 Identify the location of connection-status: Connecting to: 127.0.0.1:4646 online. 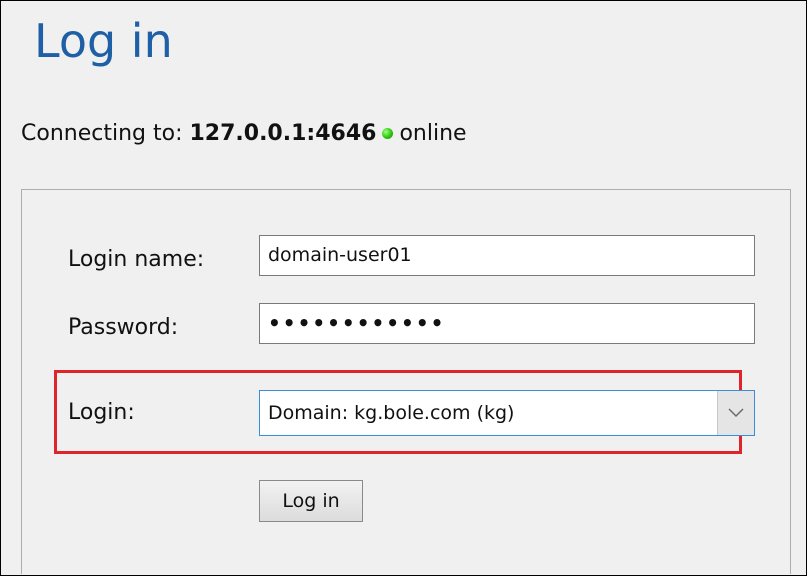
(244, 134).